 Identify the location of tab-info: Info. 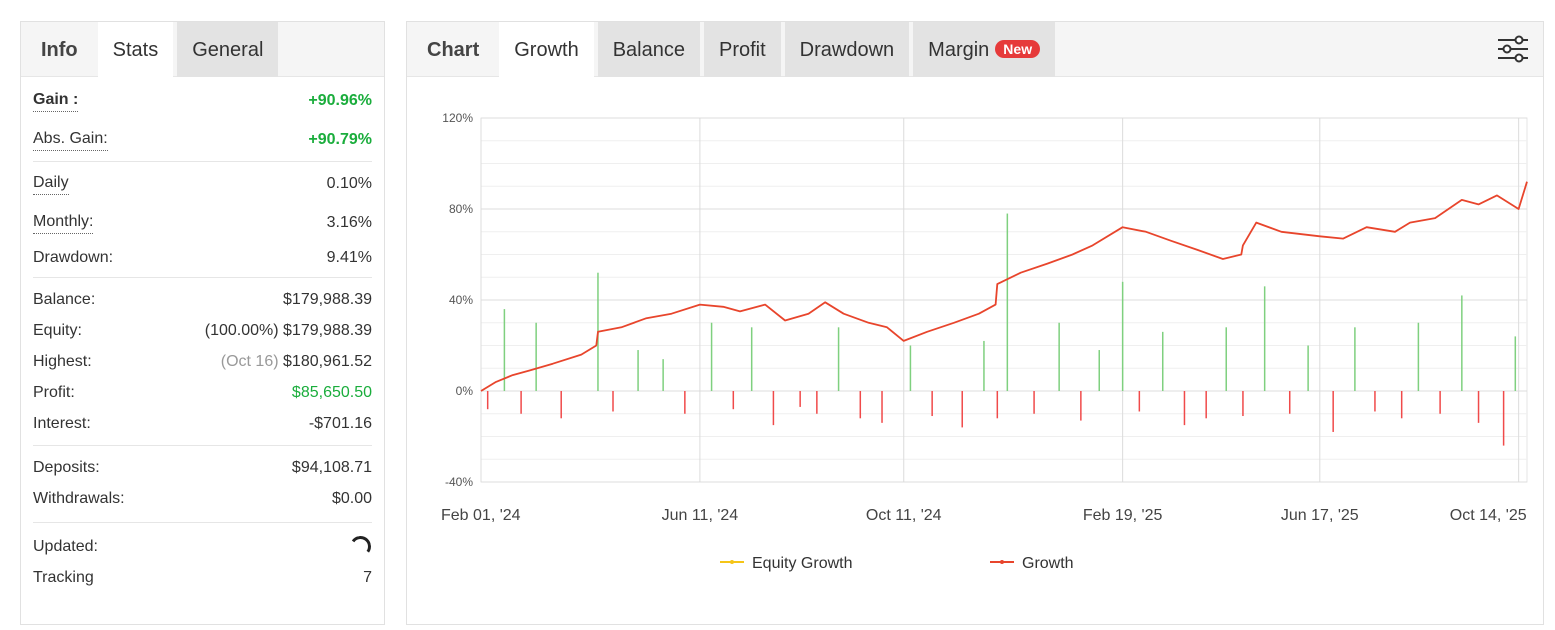
(59, 49).